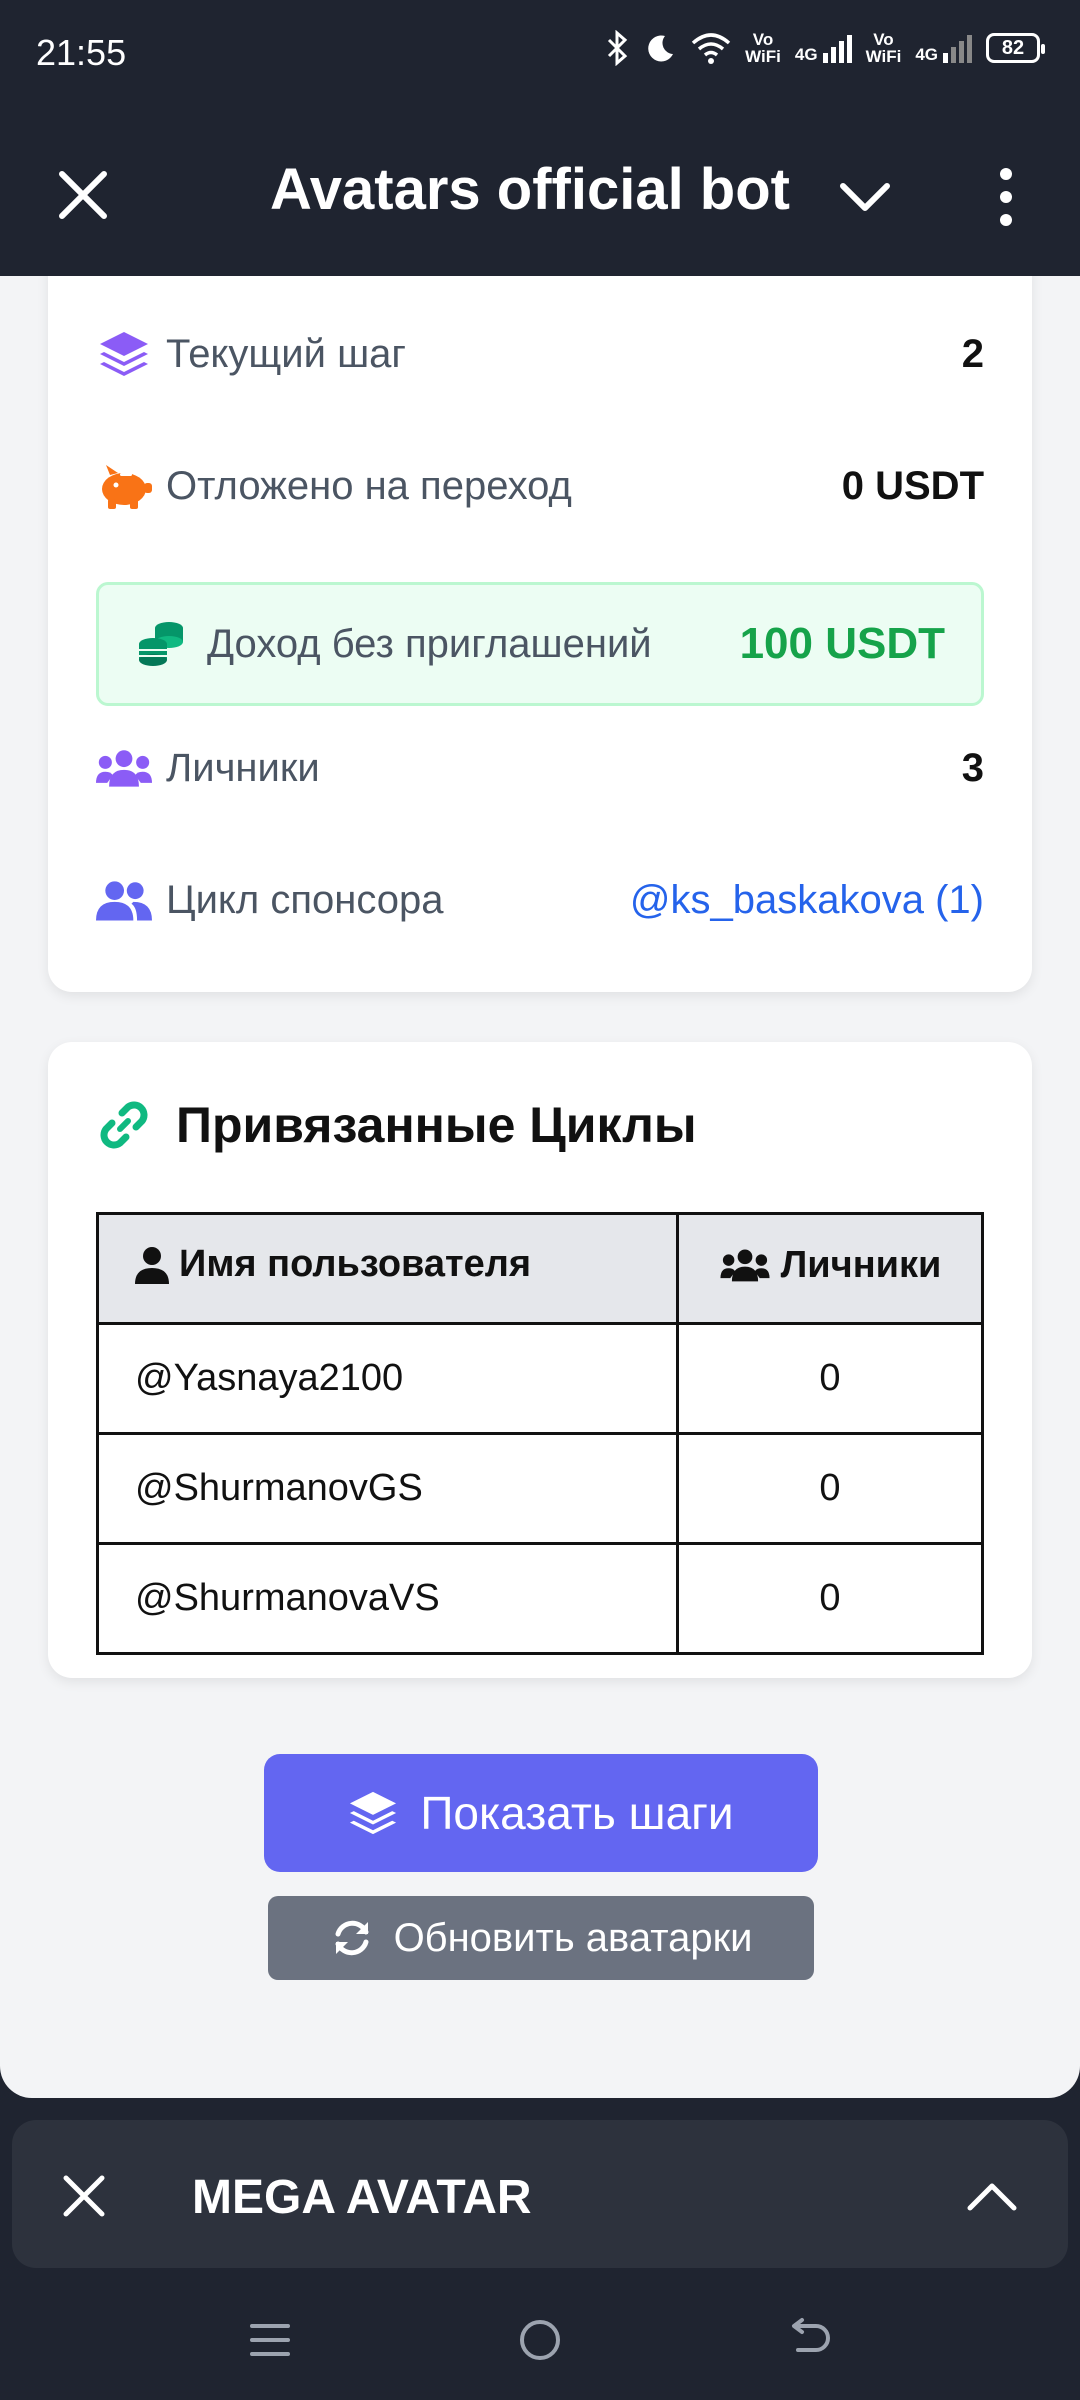  What do you see at coordinates (540, 900) in the screenshot?
I see `sponsor-row: Цикл спонсора @ks_baskakova (1)` at bounding box center [540, 900].